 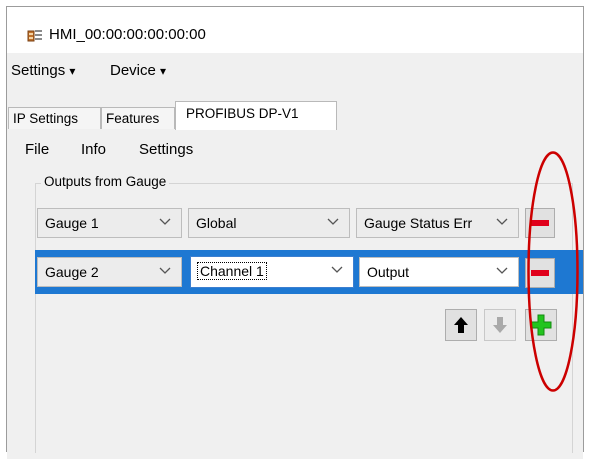 I want to click on menu-device-arrow-icon: ▾, so click(x=163, y=71).